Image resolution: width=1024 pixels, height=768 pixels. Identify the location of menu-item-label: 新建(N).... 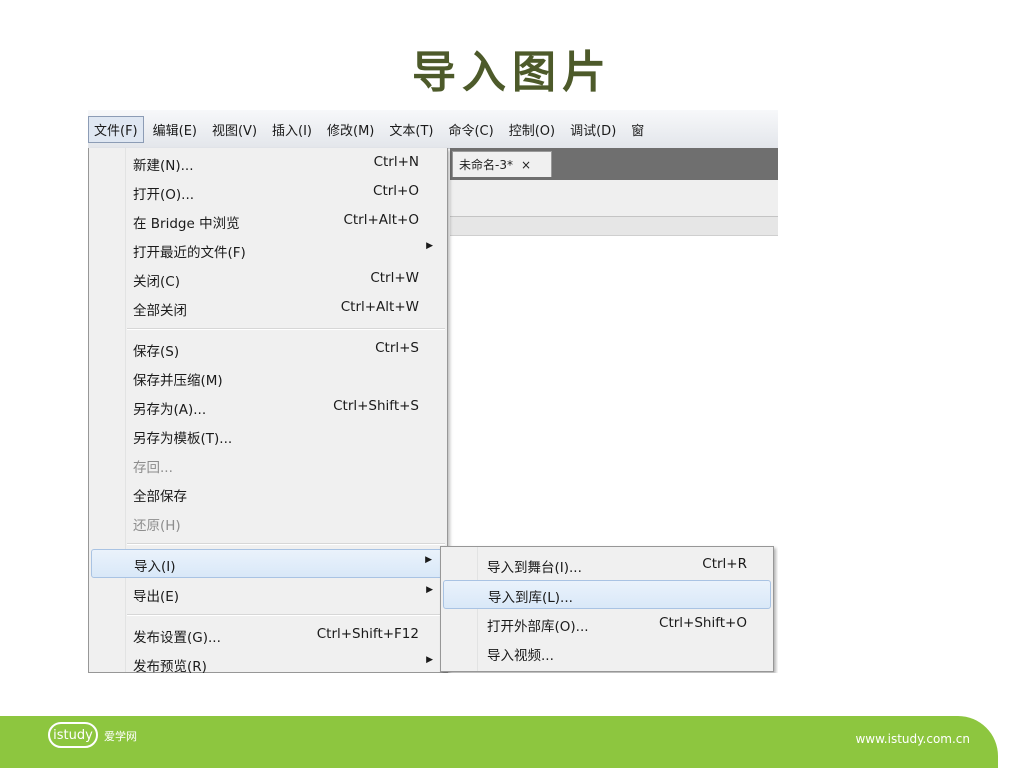
(163, 166).